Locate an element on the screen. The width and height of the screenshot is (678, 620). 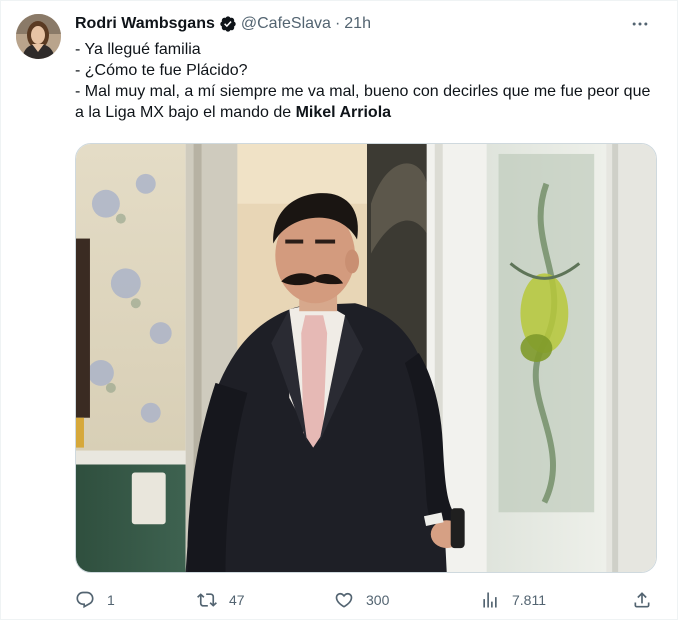
heart-icon is located at coordinates (344, 600).